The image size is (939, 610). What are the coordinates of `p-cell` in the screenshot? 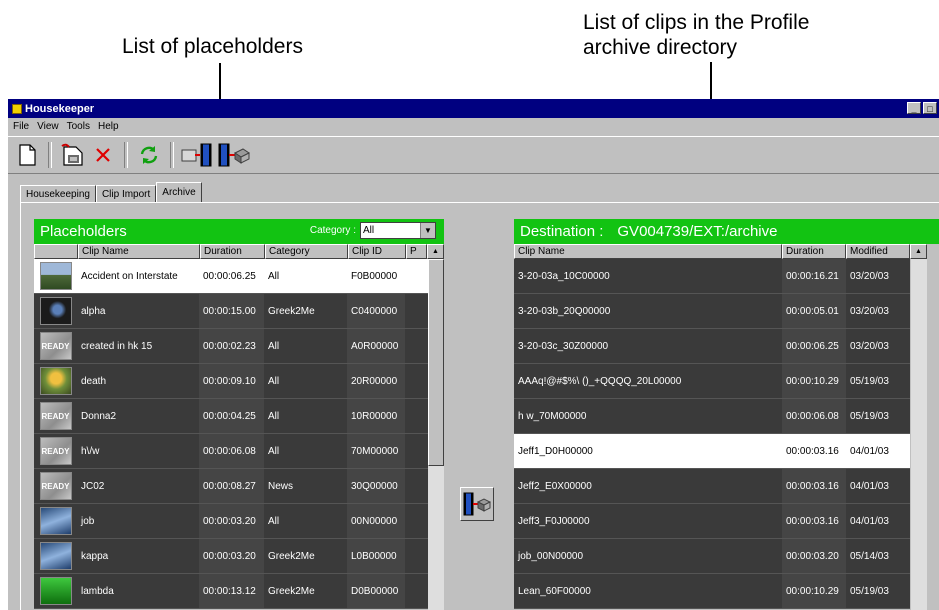 It's located at (415, 381).